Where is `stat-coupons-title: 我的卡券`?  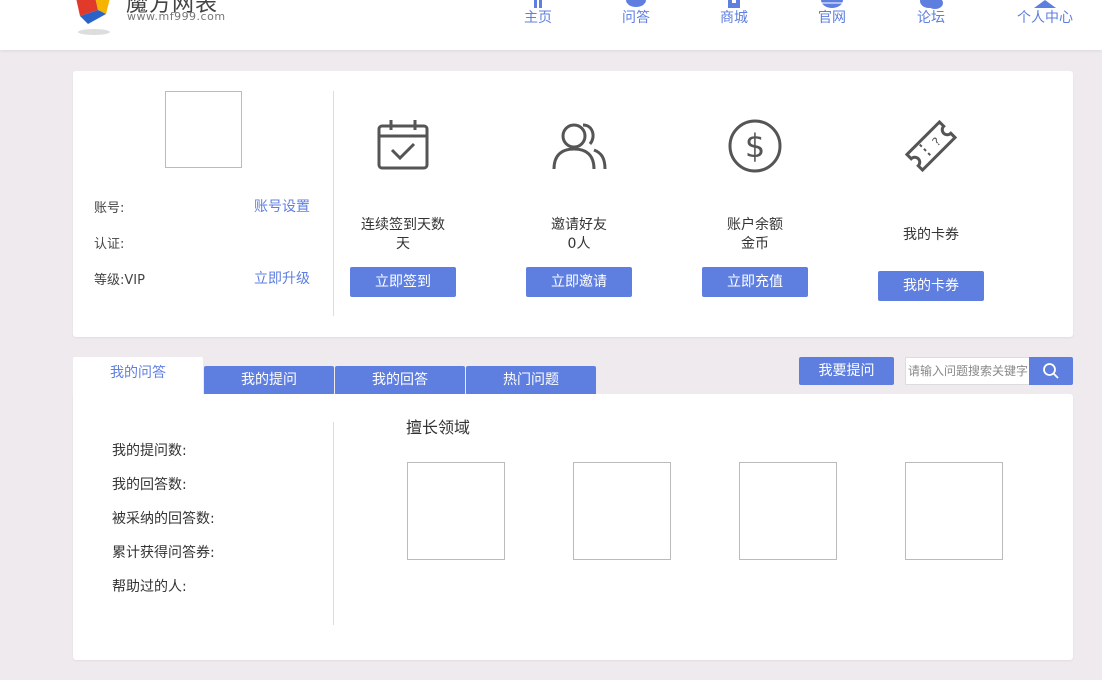
stat-coupons-title: 我的卡券 is located at coordinates (931, 235).